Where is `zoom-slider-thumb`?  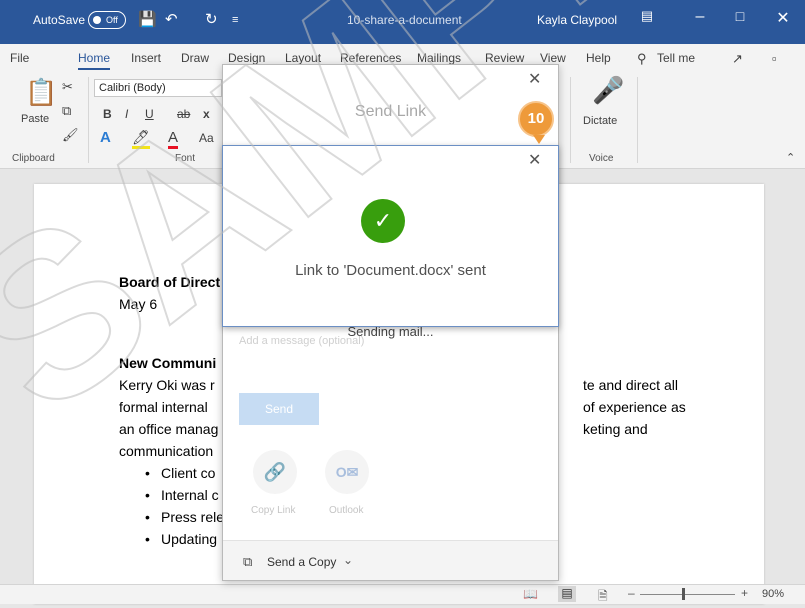 zoom-slider-thumb is located at coordinates (683, 594).